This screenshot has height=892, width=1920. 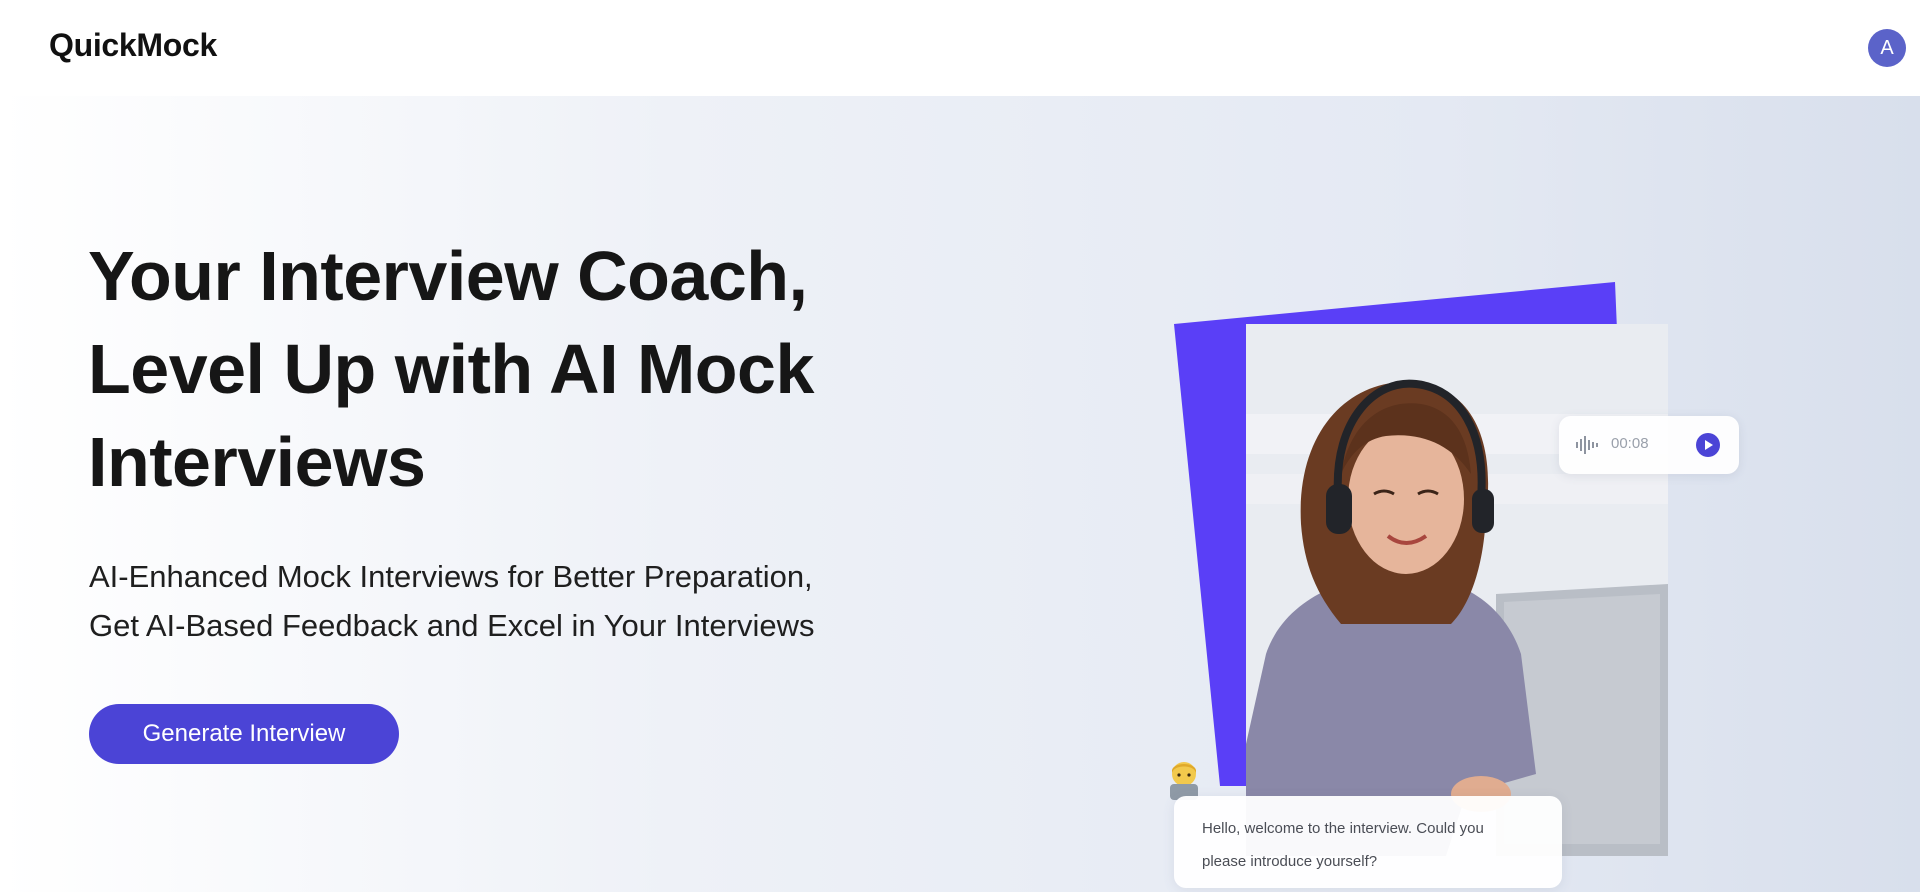 I want to click on waveform-icon, so click(x=1587, y=445).